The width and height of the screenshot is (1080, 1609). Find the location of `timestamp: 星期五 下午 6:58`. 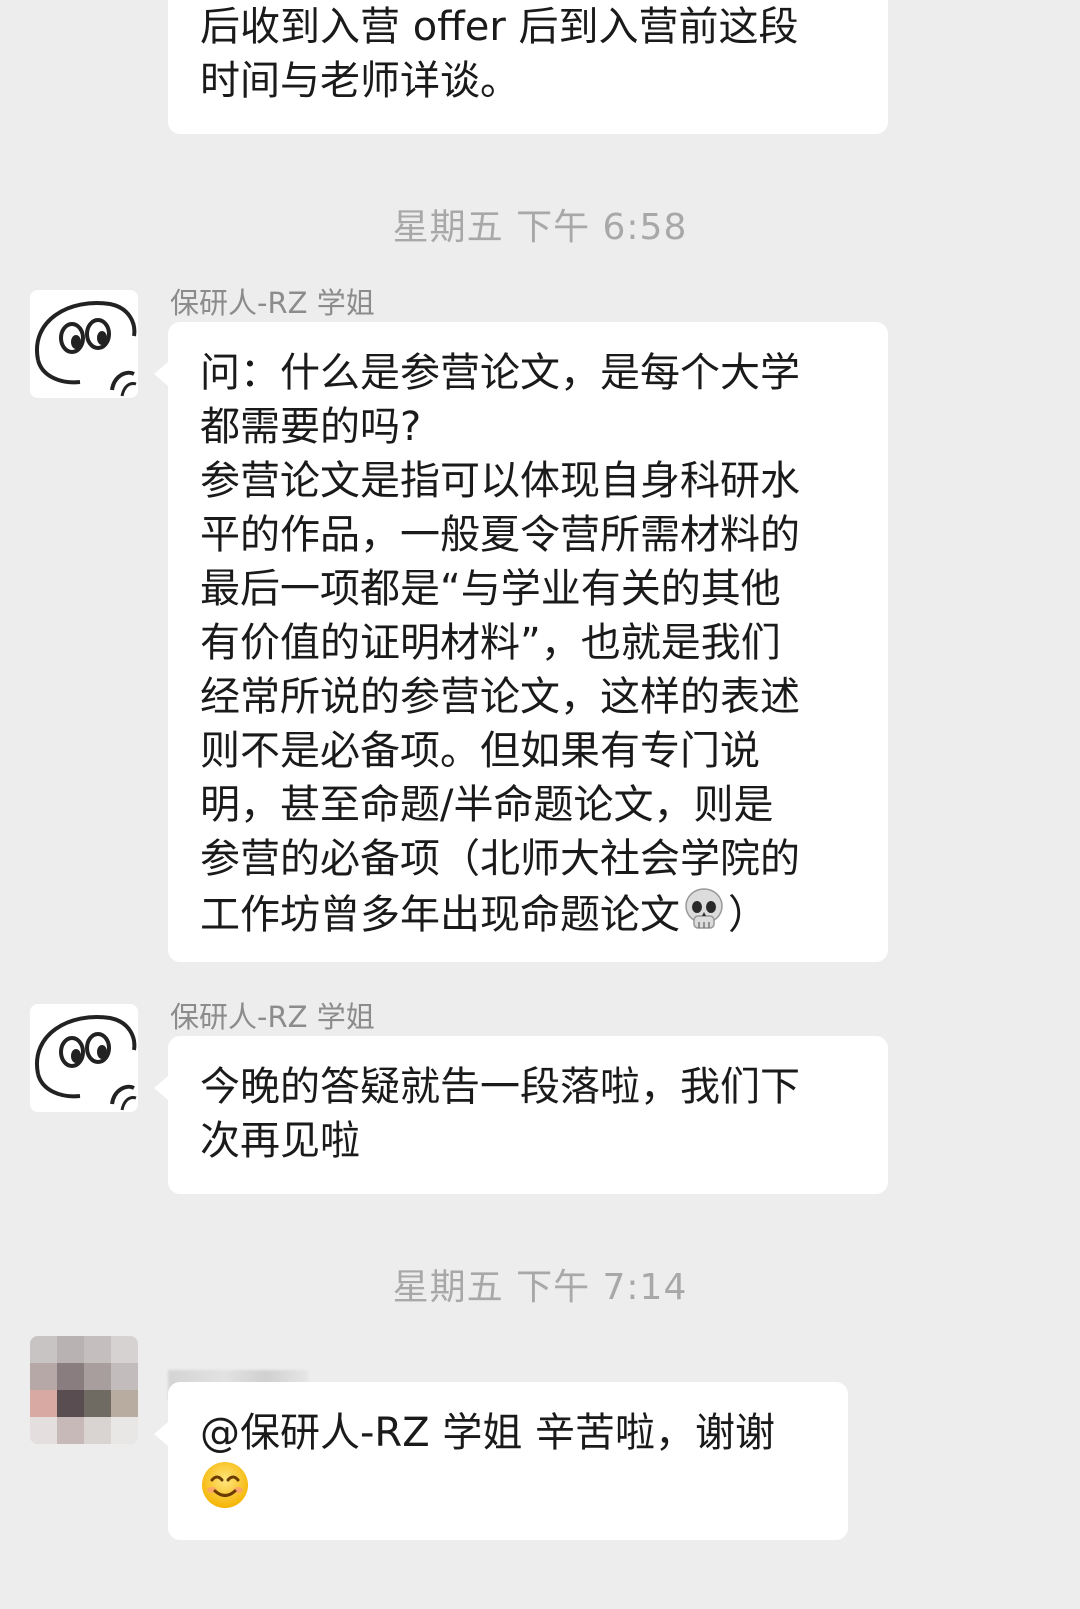

timestamp: 星期五 下午 6:58 is located at coordinates (540, 227).